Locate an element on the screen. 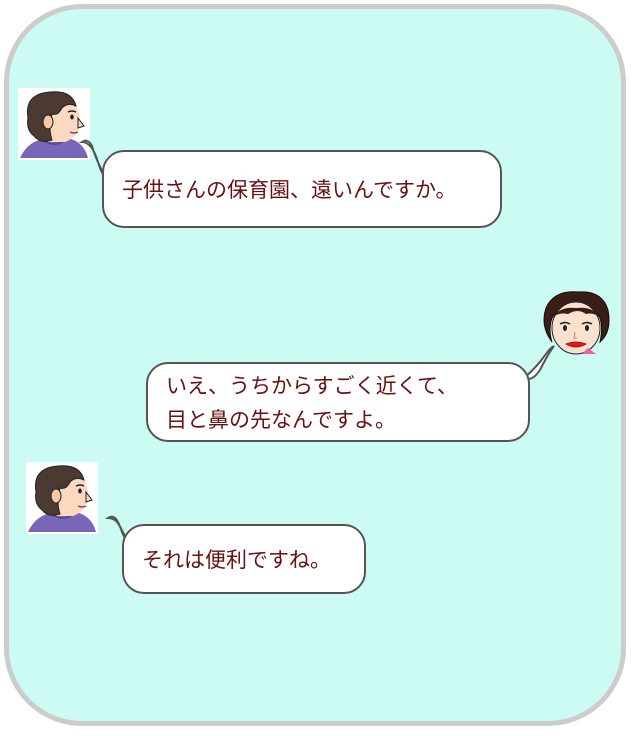 Image resolution: width=638 pixels, height=736 pixels. woman-avatar-icon is located at coordinates (62, 498).